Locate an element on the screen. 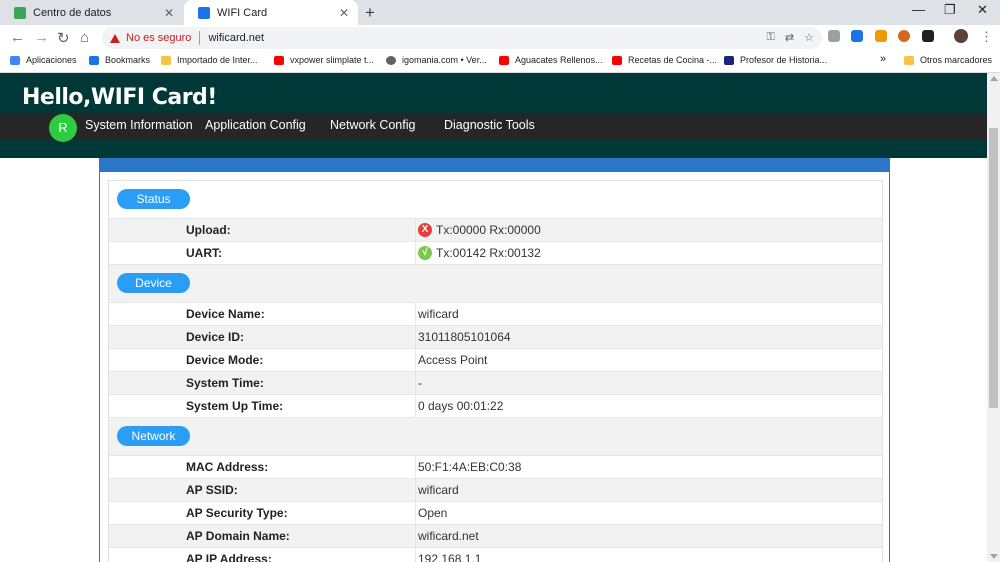  section-title: Device is located at coordinates (153, 283).